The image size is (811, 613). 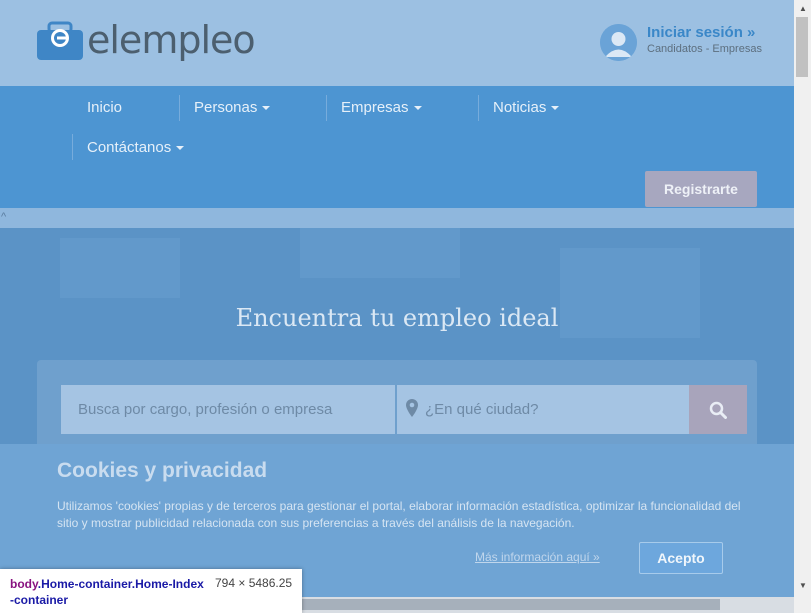 I want to click on nav-item-label: Personas, so click(x=226, y=107).